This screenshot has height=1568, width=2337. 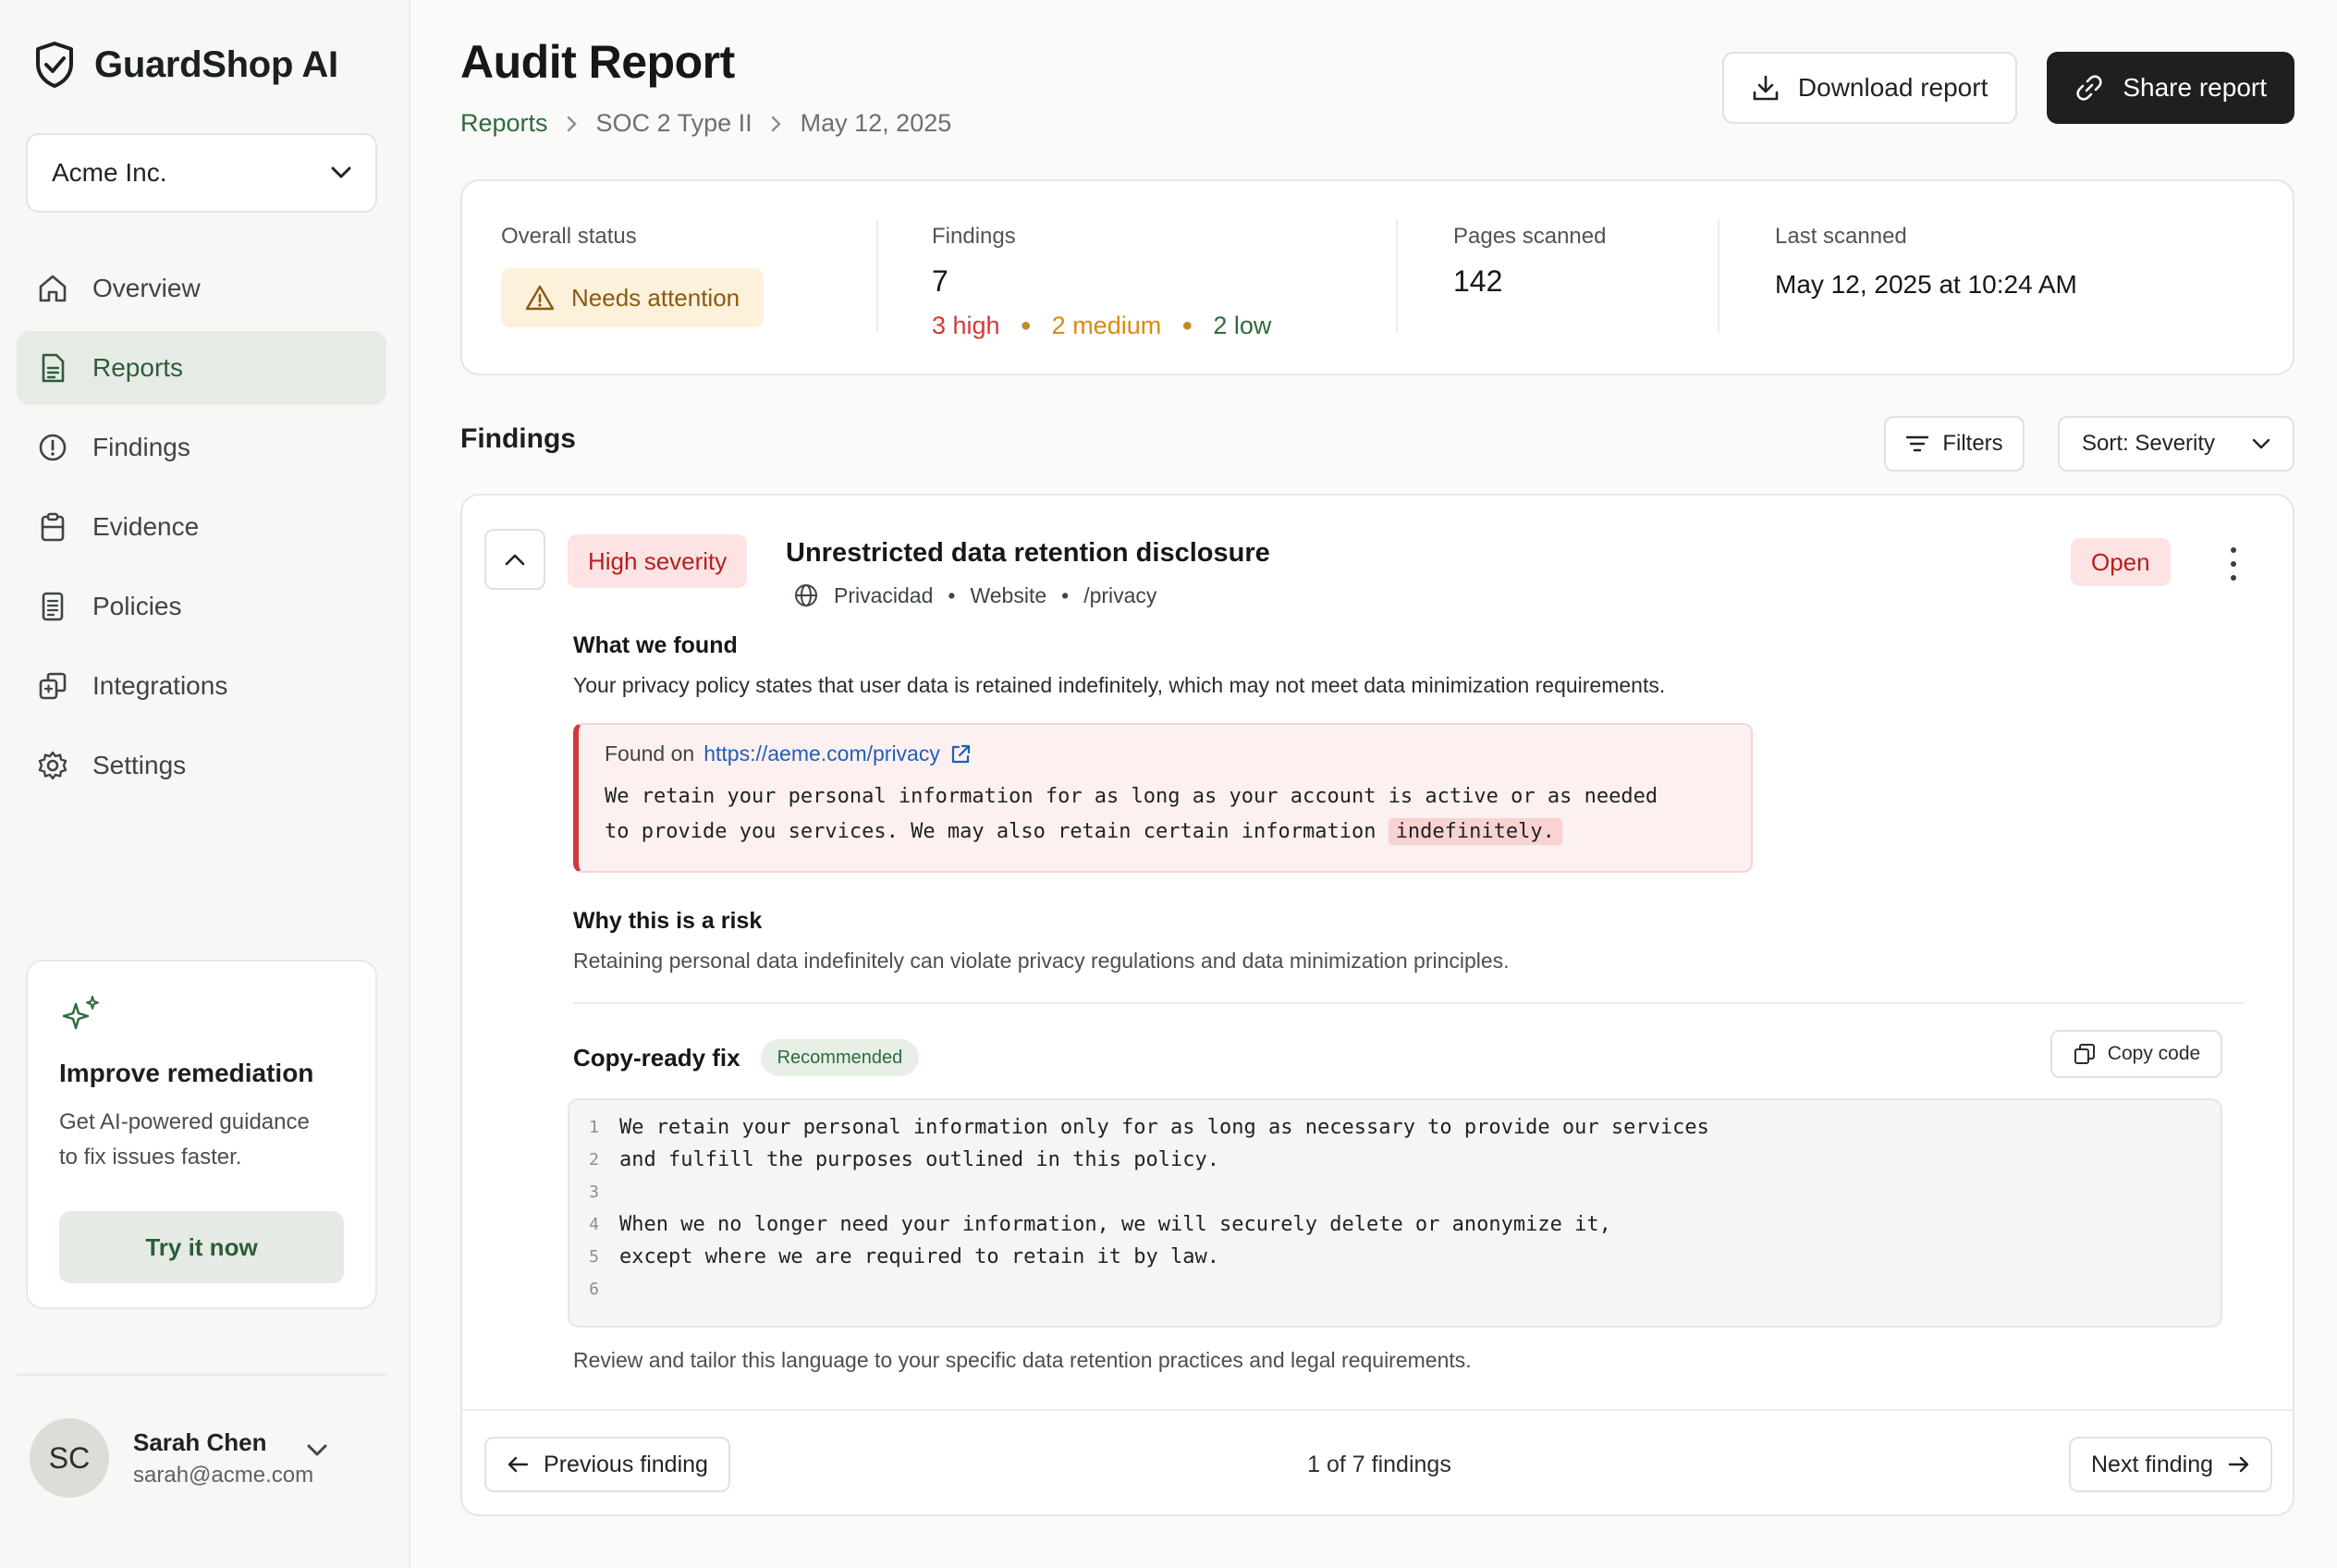 What do you see at coordinates (1892, 88) in the screenshot?
I see `download-report-label: Download report` at bounding box center [1892, 88].